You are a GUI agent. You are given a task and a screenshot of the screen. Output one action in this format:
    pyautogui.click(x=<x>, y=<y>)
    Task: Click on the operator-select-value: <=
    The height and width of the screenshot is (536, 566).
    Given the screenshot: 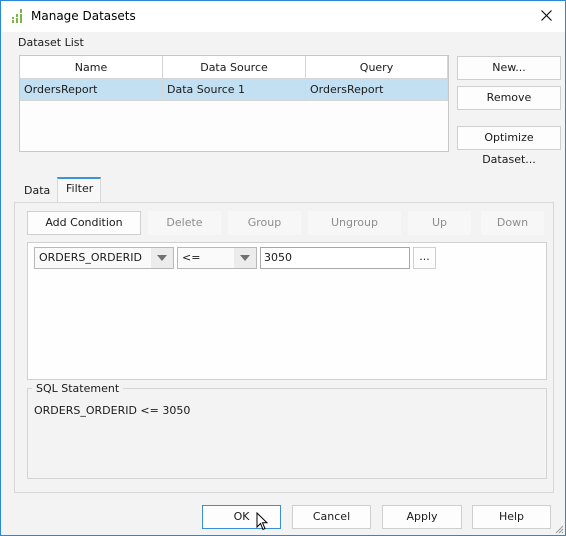 What is the action you would take?
    pyautogui.click(x=191, y=257)
    